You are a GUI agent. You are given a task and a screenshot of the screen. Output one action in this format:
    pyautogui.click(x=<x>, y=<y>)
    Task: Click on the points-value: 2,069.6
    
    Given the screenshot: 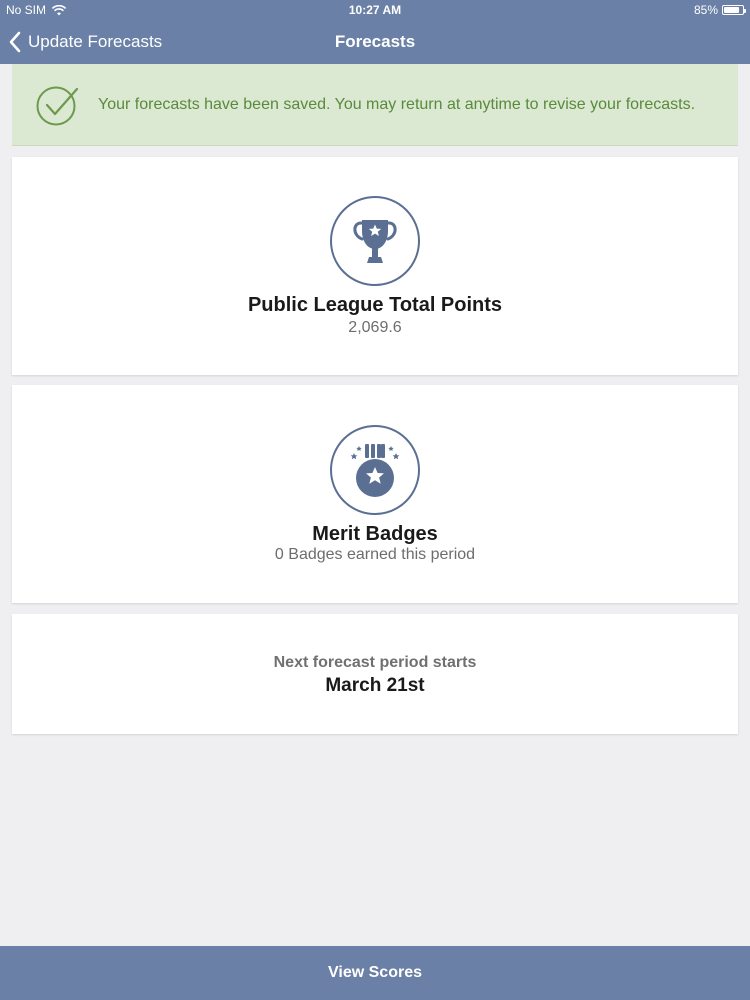 What is the action you would take?
    pyautogui.click(x=375, y=327)
    